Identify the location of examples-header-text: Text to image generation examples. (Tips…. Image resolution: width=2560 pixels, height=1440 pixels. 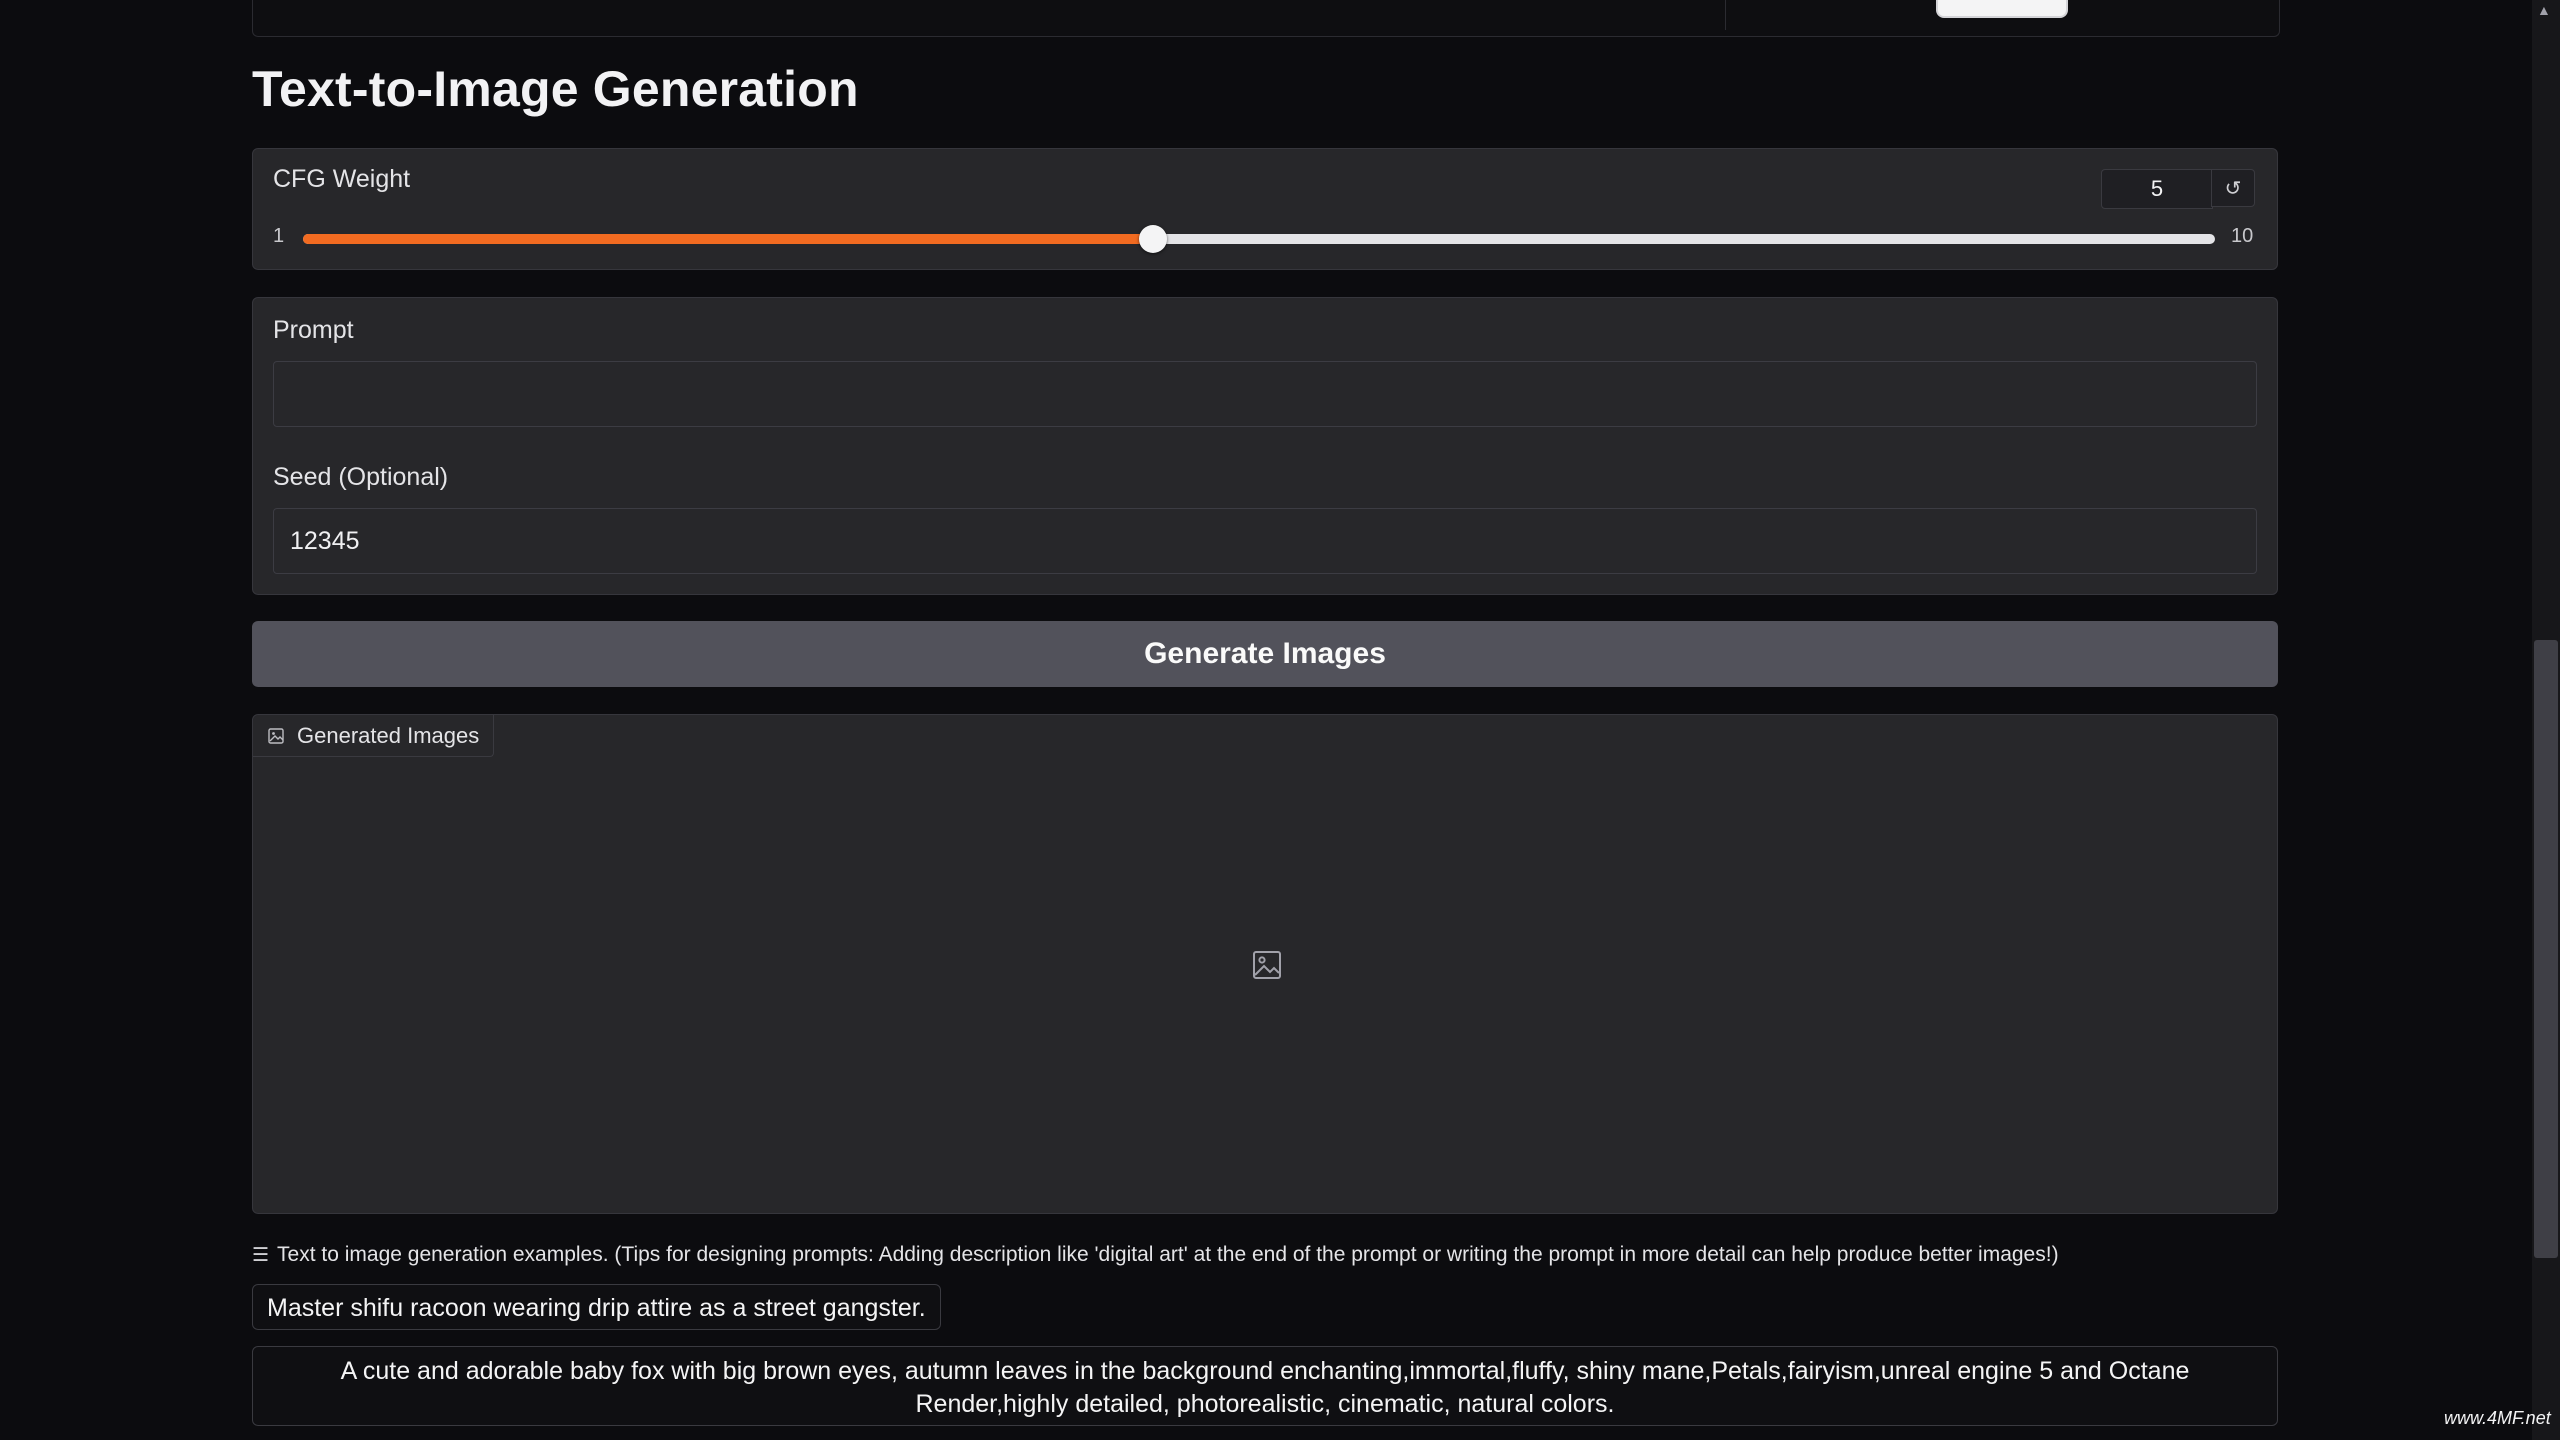
(1168, 1254).